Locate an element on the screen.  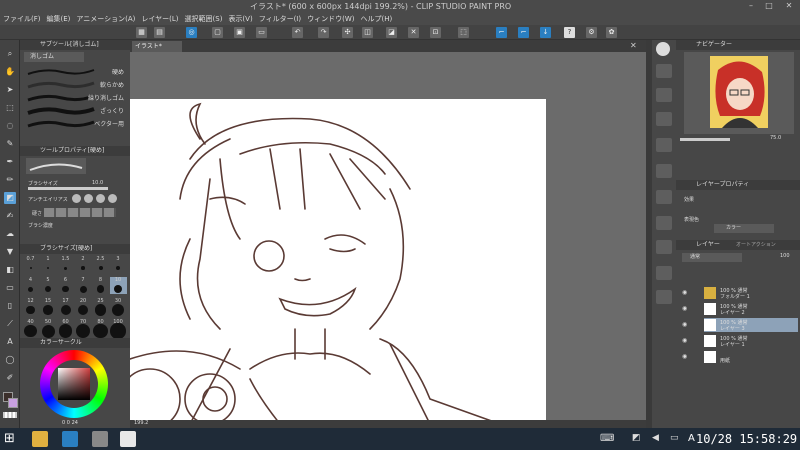
export-icon: ▭ is located at coordinates (261, 32).